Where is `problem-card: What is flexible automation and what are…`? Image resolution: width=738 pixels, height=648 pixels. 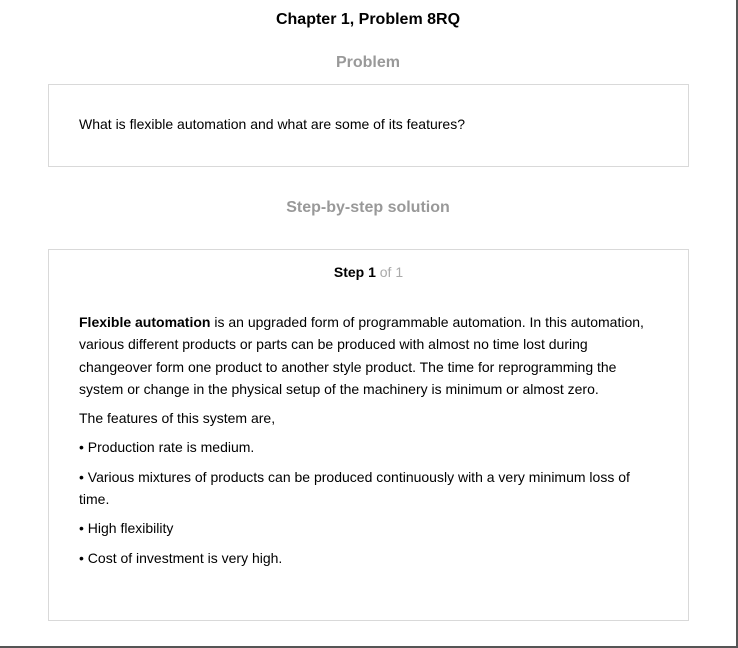 problem-card: What is flexible automation and what are… is located at coordinates (368, 125).